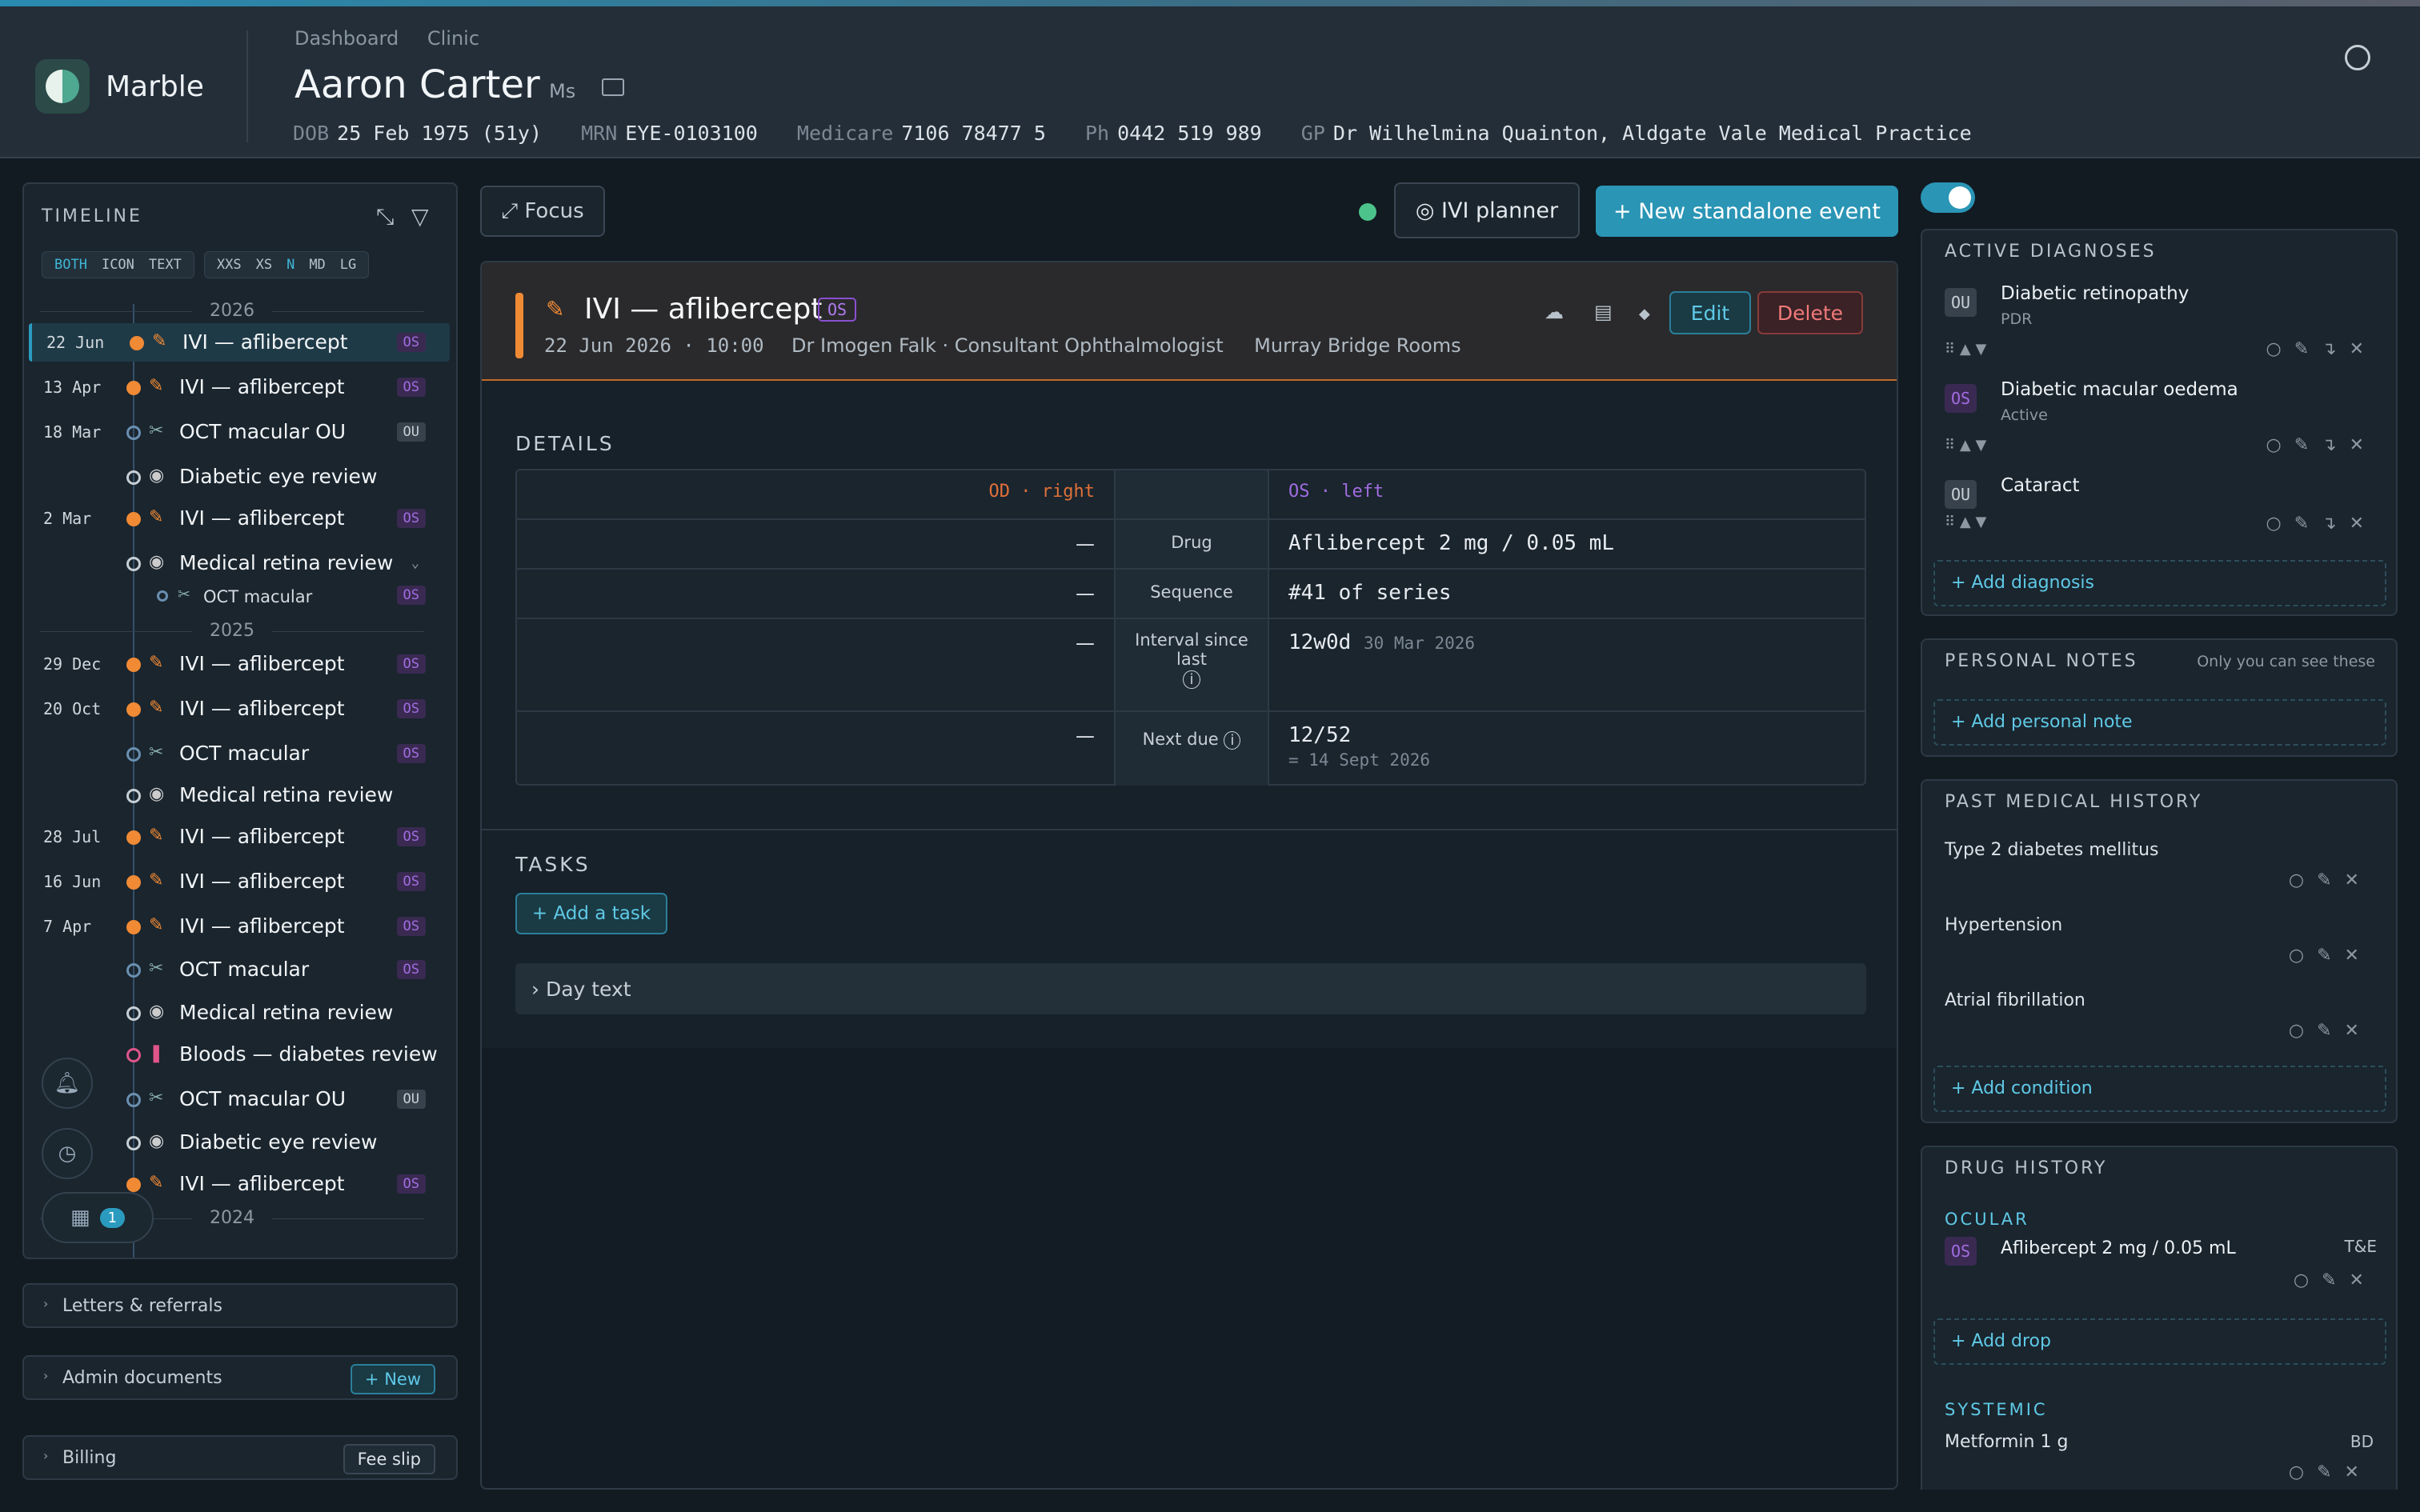 The image size is (2420, 1512). Describe the element at coordinates (70, 264) in the screenshot. I see `view-both: BOTH` at that location.